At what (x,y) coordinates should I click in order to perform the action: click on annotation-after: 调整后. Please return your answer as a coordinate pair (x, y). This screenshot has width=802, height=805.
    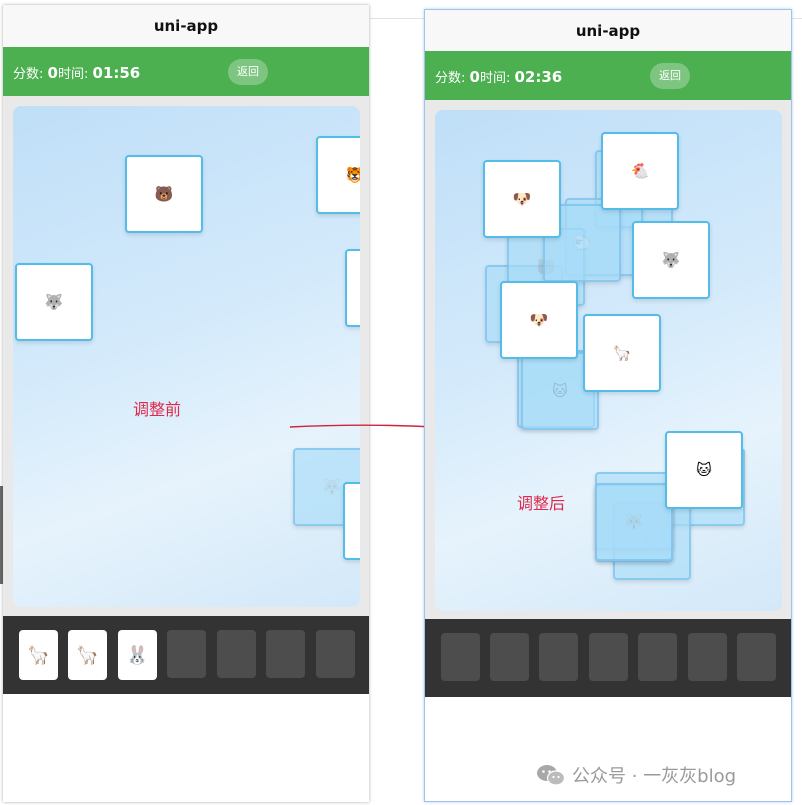
    Looking at the image, I should click on (541, 503).